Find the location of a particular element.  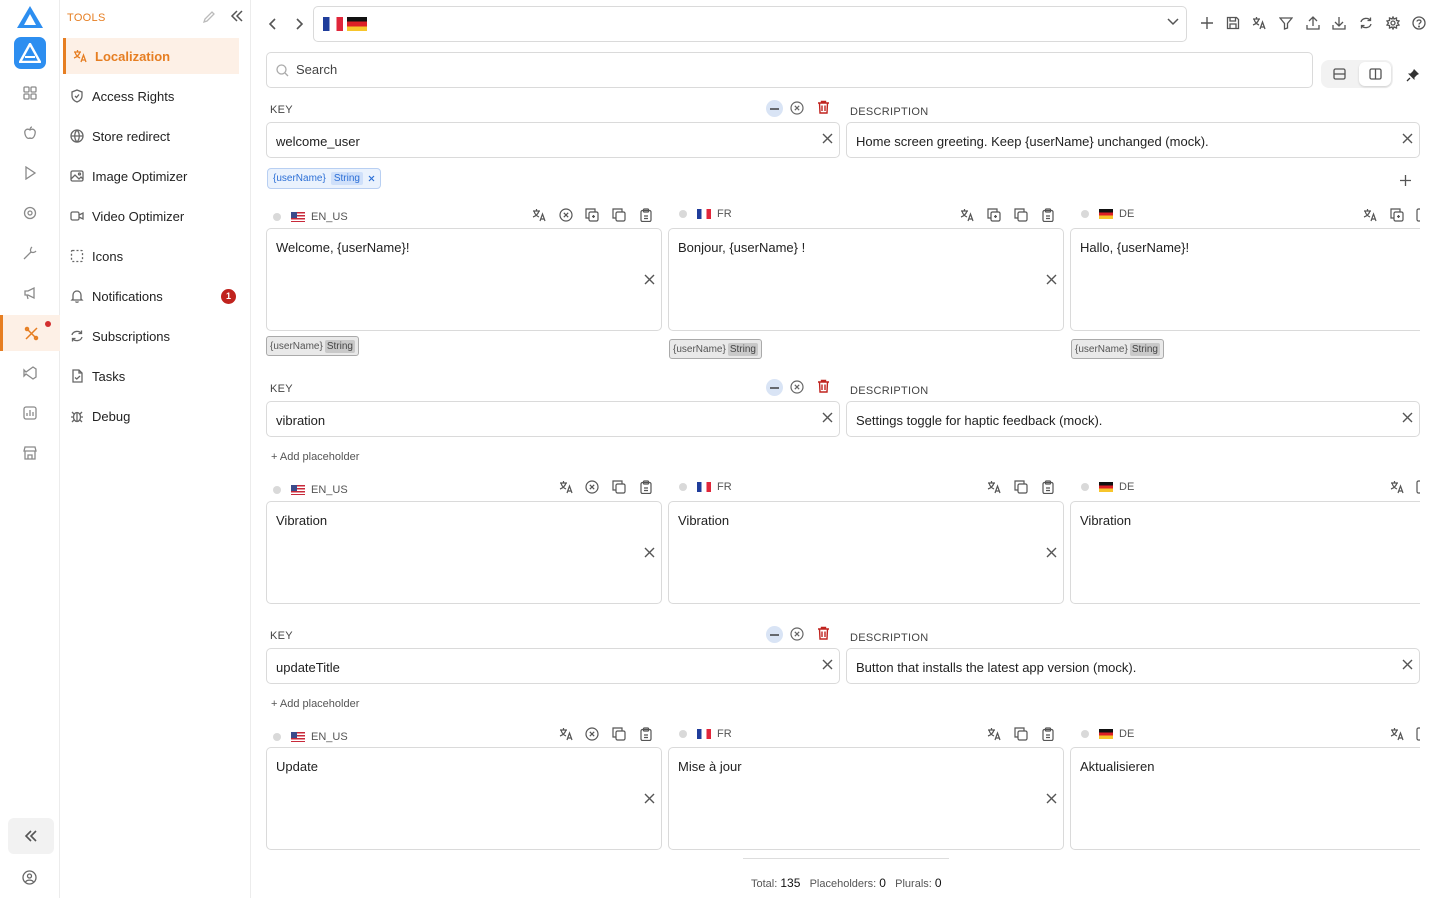

language-selector is located at coordinates (750, 24).